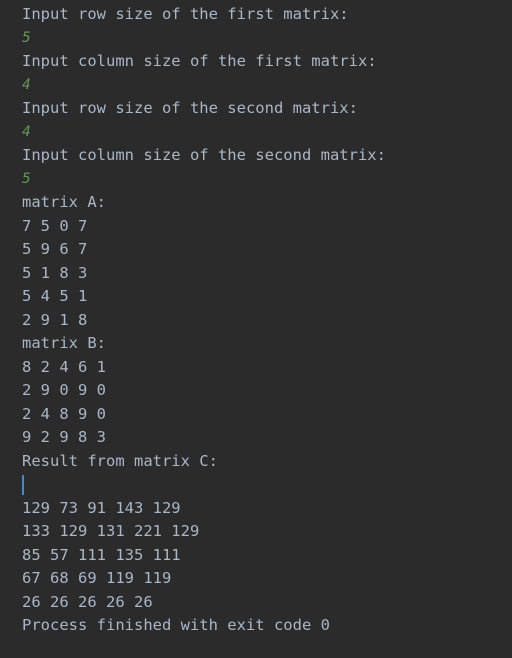 The image size is (512, 658). I want to click on result-row: 133 129 131 221 129, so click(111, 531).